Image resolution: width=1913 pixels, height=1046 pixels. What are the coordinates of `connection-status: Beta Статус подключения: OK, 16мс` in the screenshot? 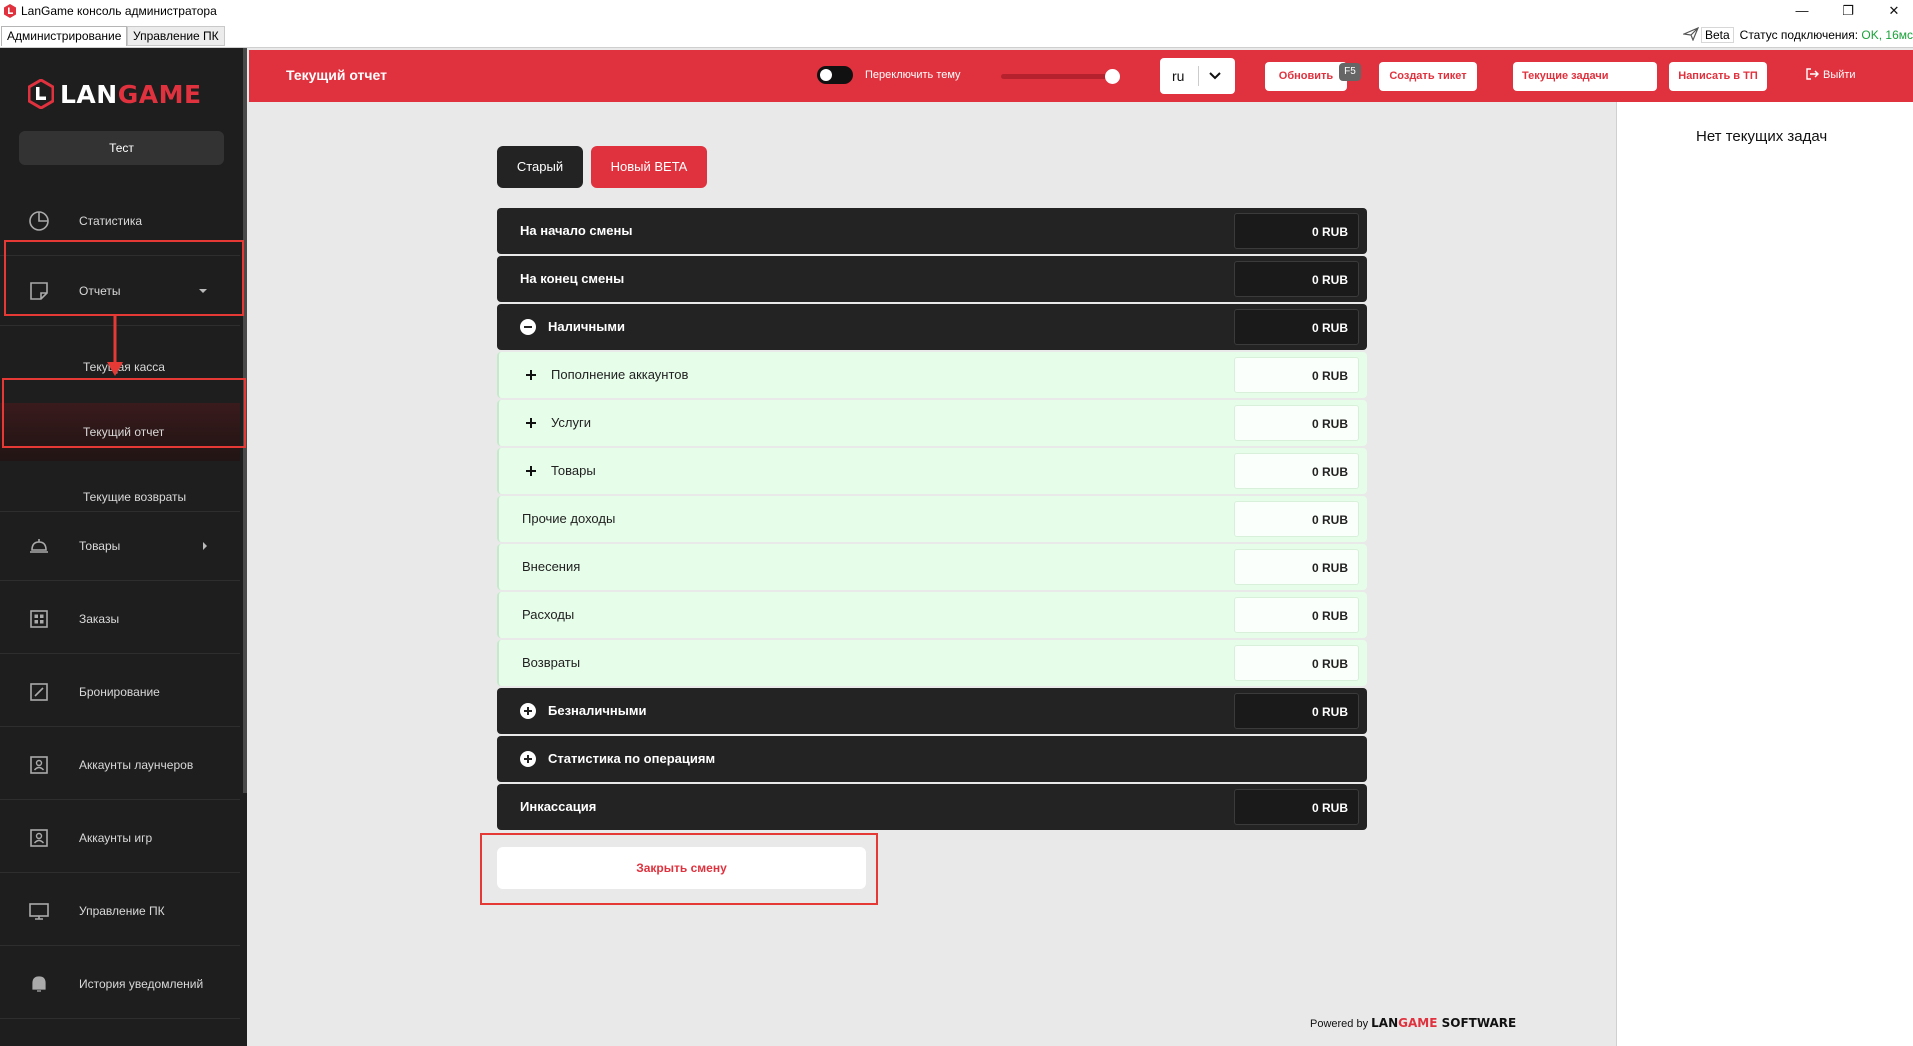 It's located at (1797, 35).